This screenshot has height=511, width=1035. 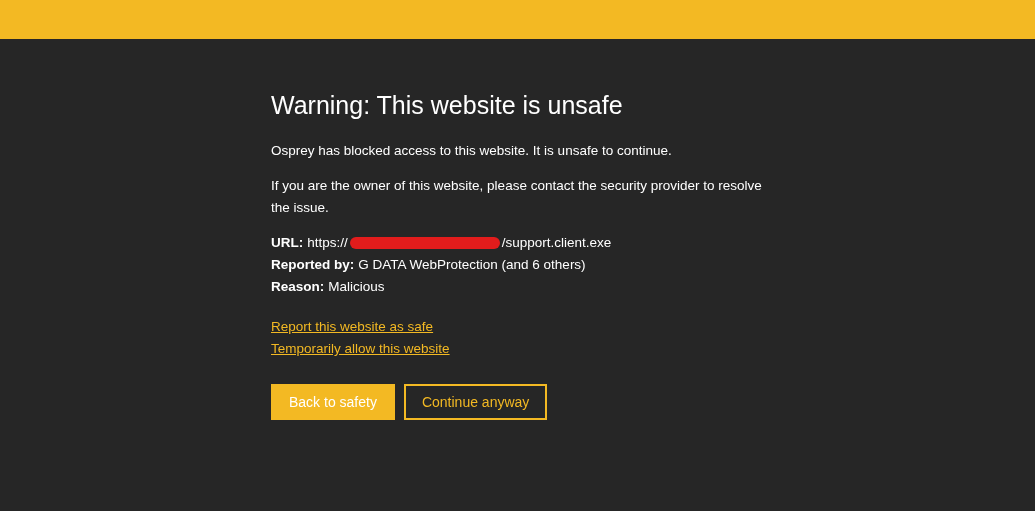 I want to click on message-text: Osprey has blocked access to this website. It is unsafe to continue., so click(x=472, y=151).